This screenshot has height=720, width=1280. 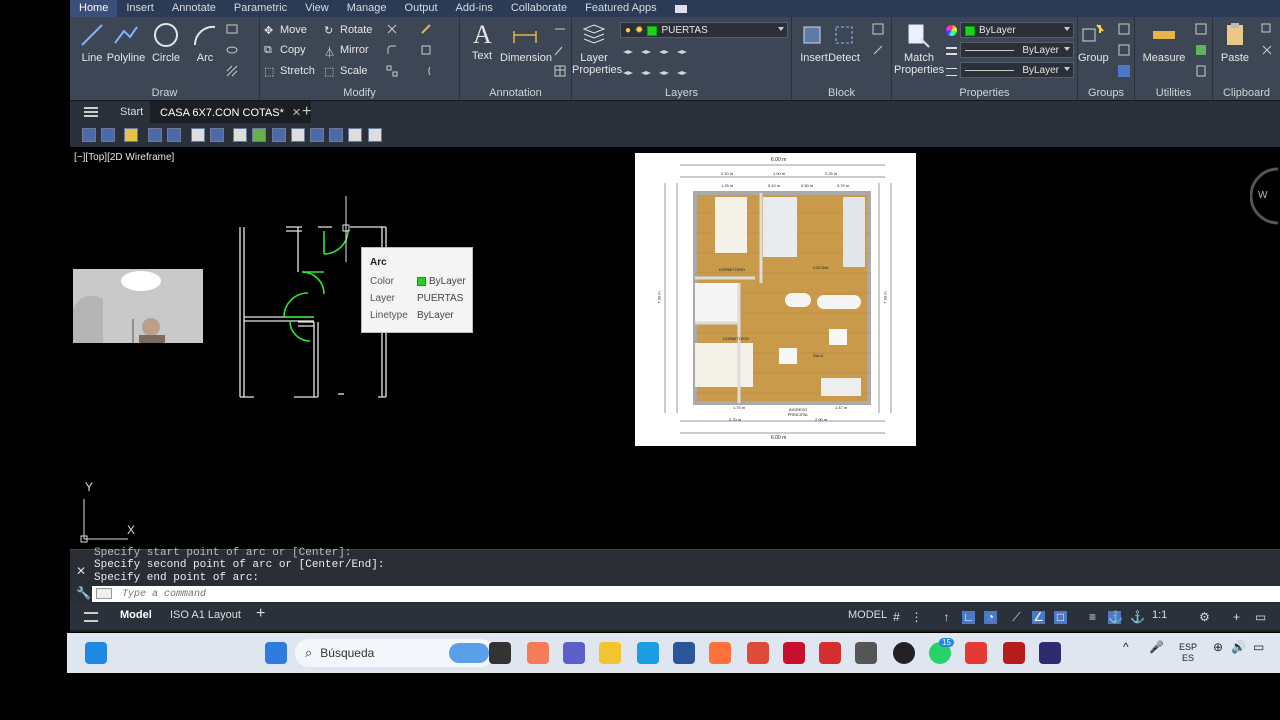 What do you see at coordinates (1188, 653) in the screenshot?
I see `language-indicator: ESP ES` at bounding box center [1188, 653].